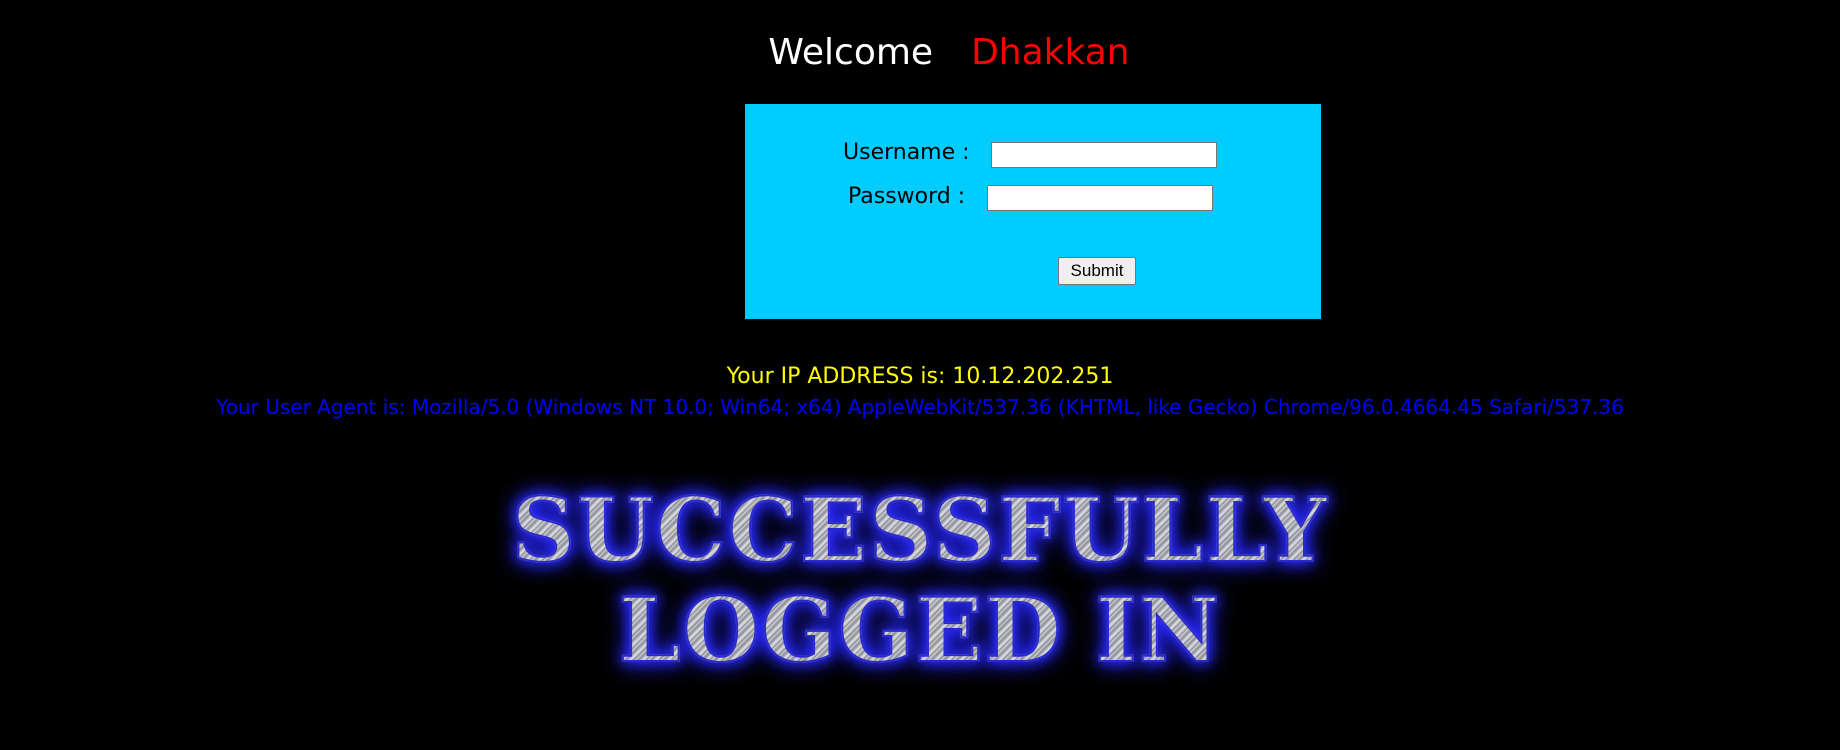 The width and height of the screenshot is (1840, 750). Describe the element at coordinates (1100, 198) in the screenshot. I see `password-input` at that location.